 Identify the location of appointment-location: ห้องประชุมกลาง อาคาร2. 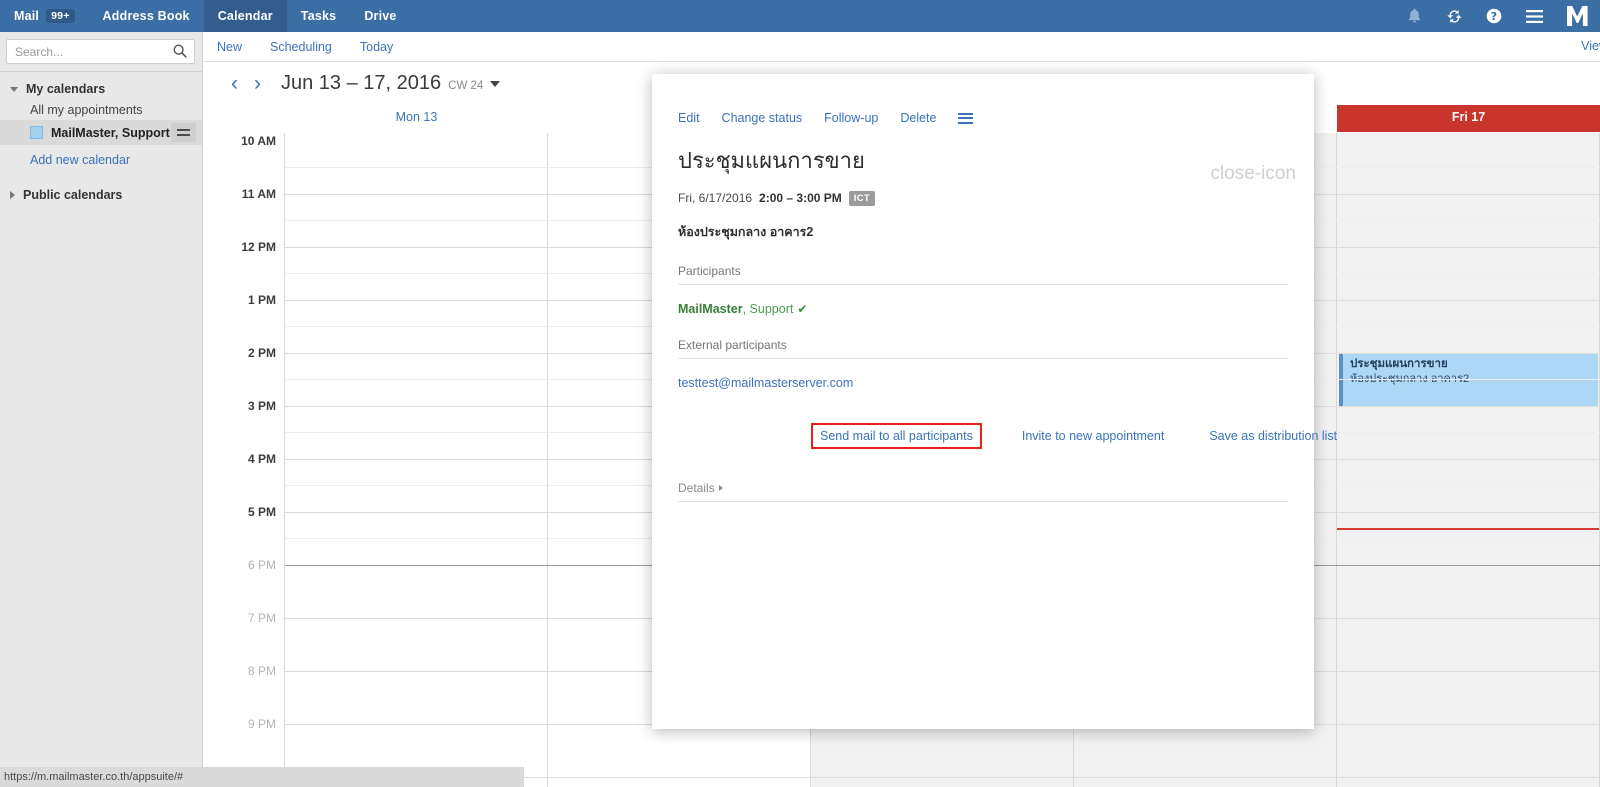
(746, 231).